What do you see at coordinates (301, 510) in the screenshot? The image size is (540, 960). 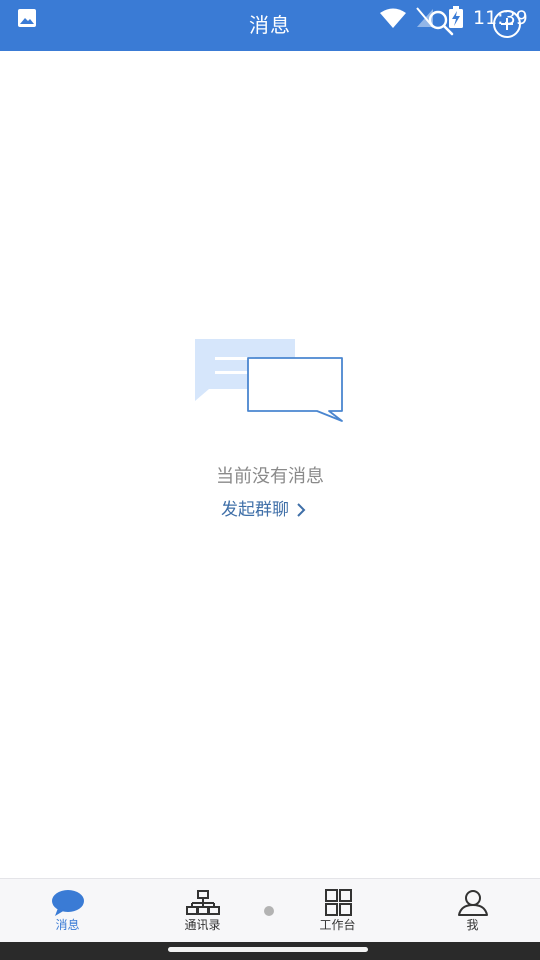 I see `chevron-right-icon` at bounding box center [301, 510].